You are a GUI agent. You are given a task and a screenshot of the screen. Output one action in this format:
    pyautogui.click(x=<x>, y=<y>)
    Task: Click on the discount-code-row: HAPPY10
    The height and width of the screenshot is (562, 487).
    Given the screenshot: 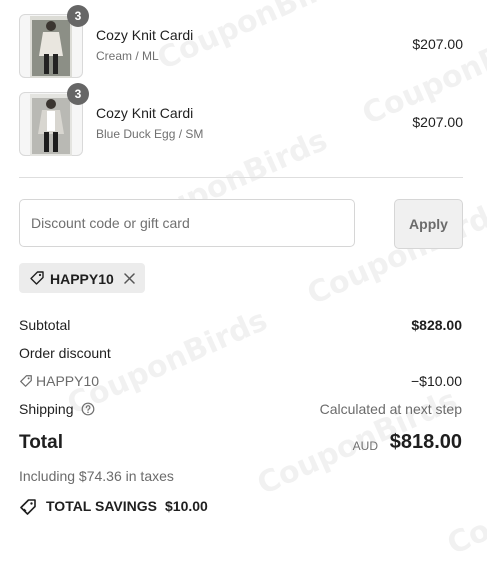 What is the action you would take?
    pyautogui.click(x=59, y=382)
    